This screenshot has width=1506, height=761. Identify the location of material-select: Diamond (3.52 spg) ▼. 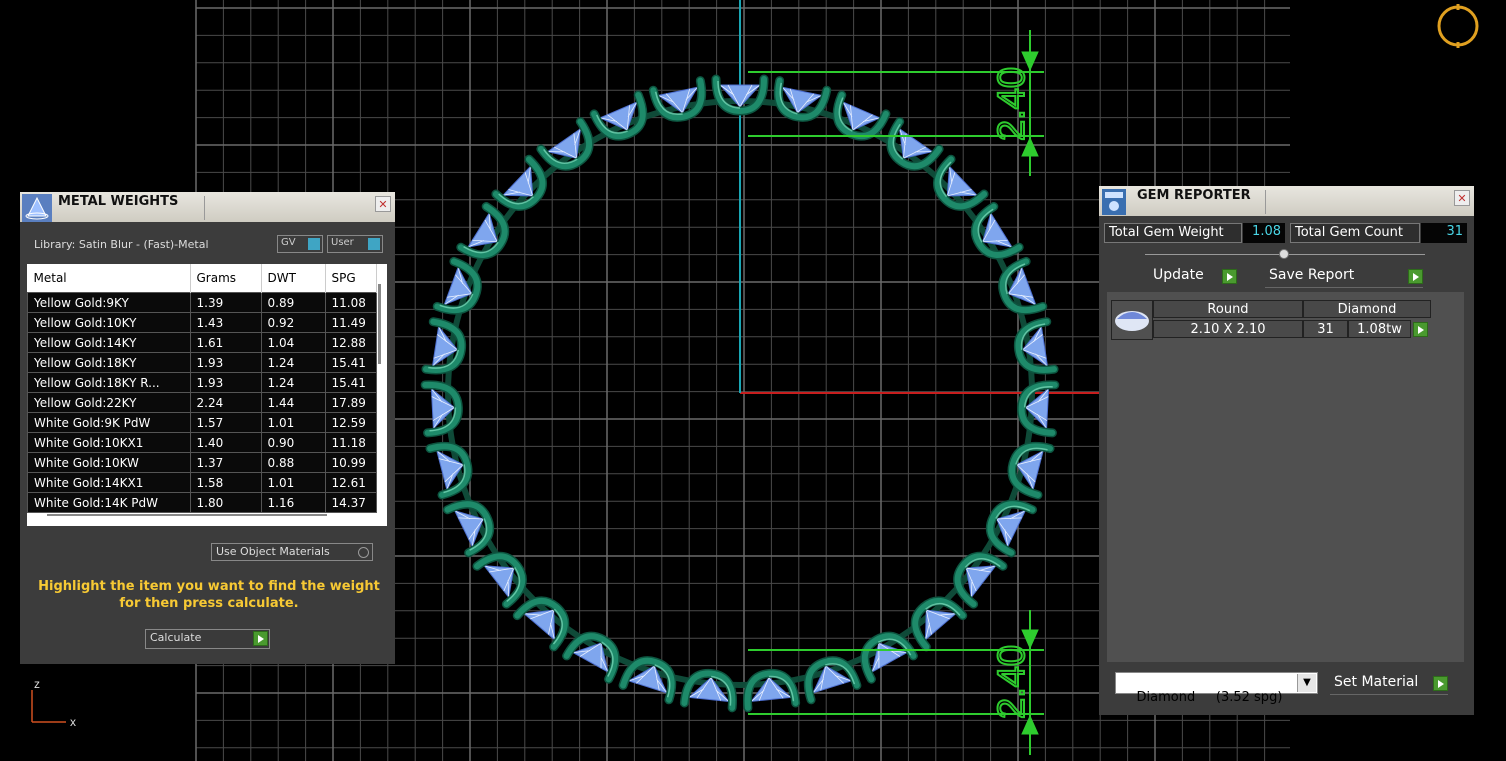
(1216, 688).